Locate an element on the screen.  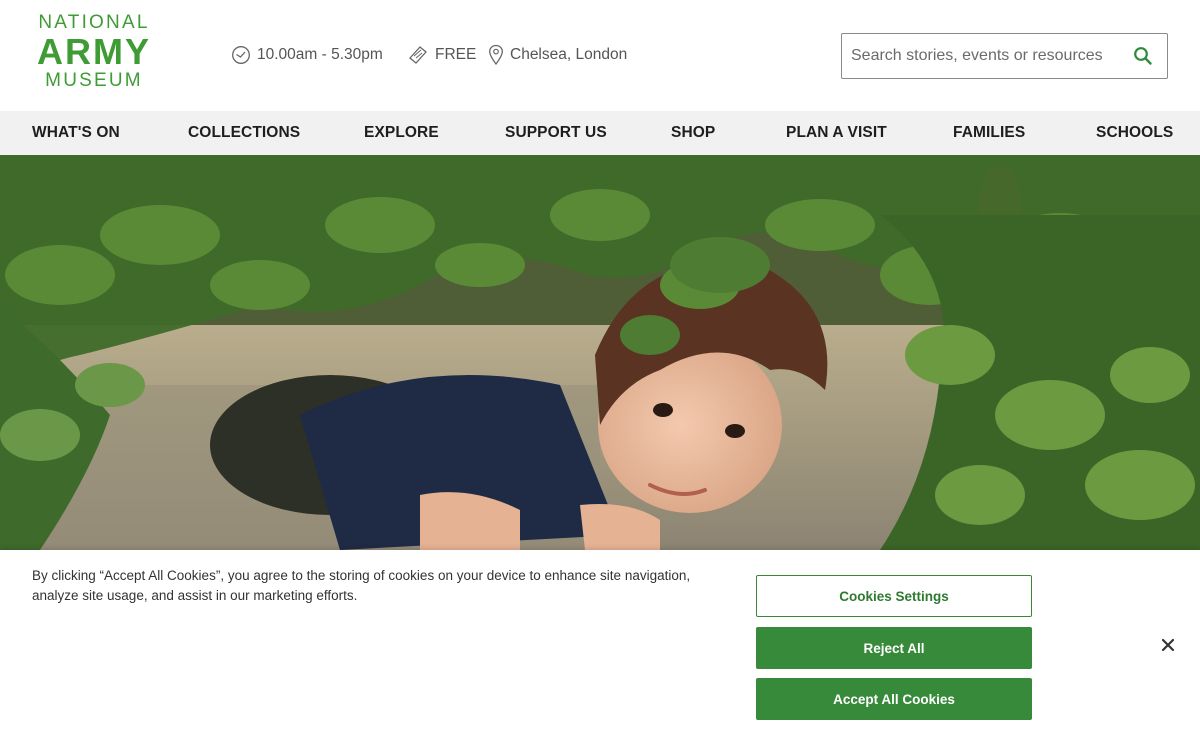
map-pin-icon is located at coordinates (496, 55).